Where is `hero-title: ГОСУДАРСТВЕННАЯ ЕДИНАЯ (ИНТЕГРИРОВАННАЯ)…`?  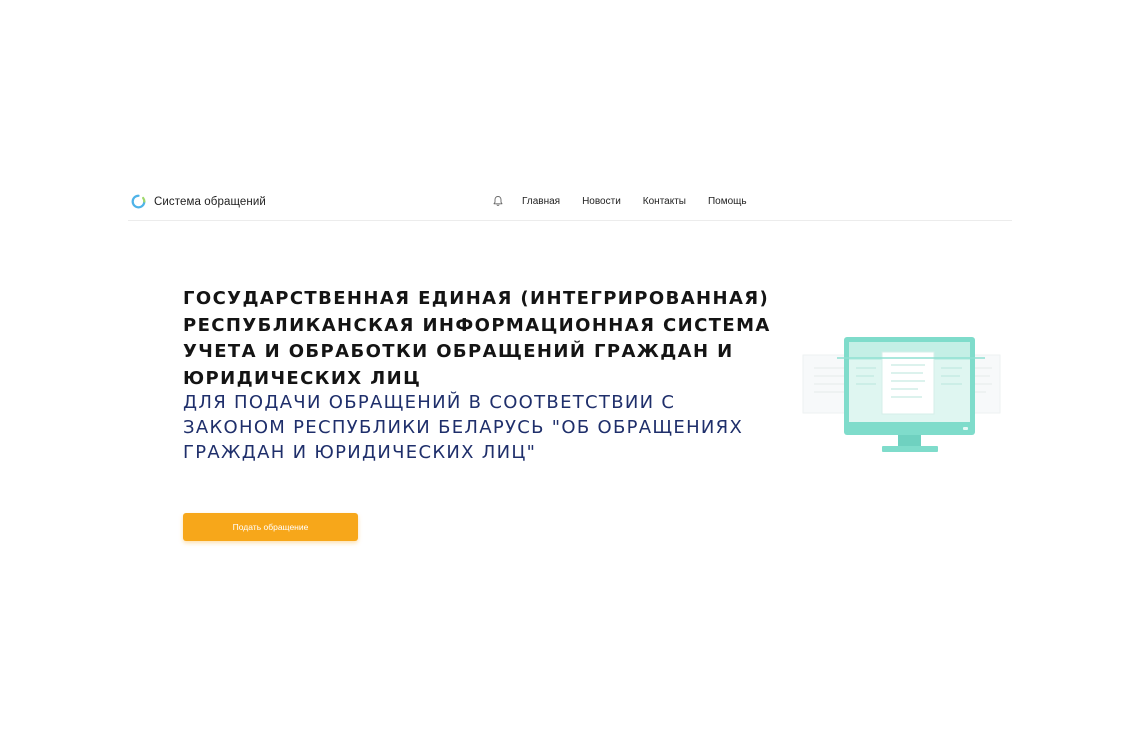 hero-title: ГОСУДАРСТВЕННАЯ ЕДИНАЯ (ИНТЕГРИРОВАННАЯ)… is located at coordinates (493, 339).